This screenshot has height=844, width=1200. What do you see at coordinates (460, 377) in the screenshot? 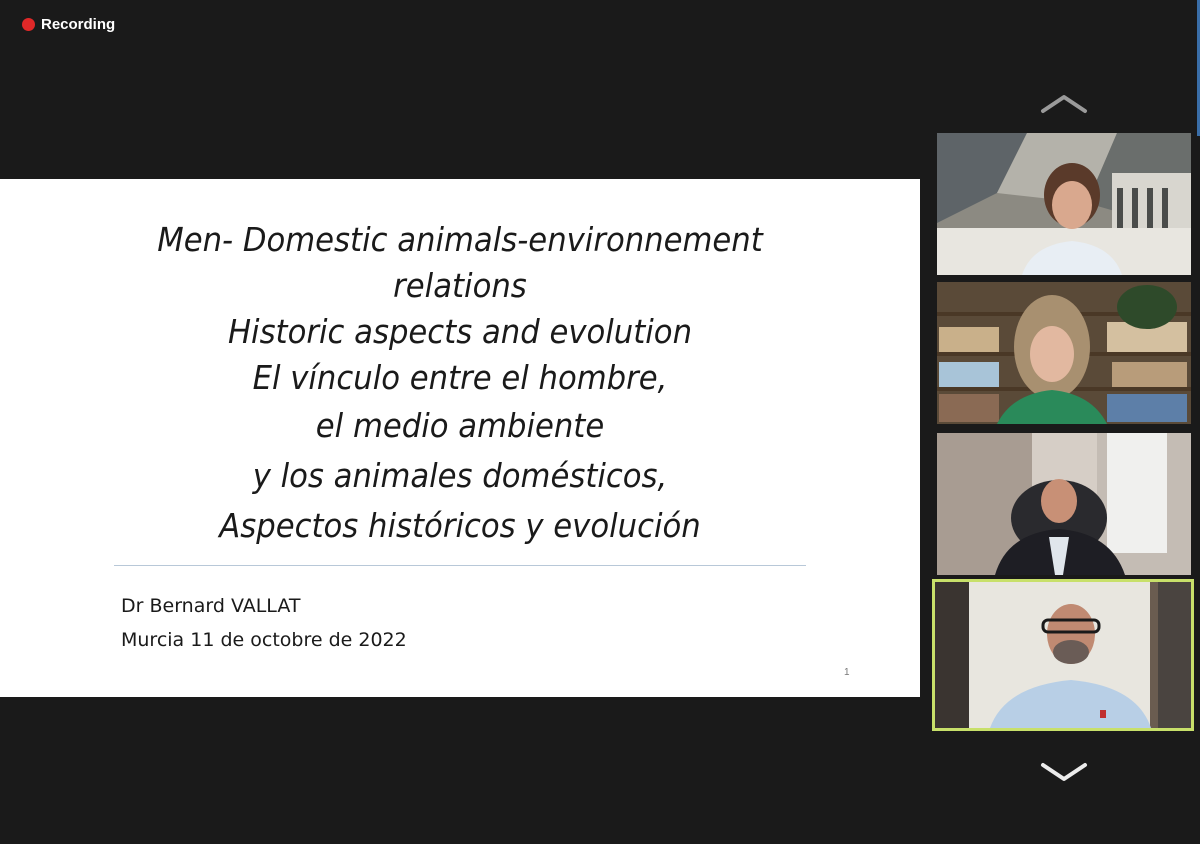
I see `slide-title-line: El vínculo entre el hombre,` at bounding box center [460, 377].